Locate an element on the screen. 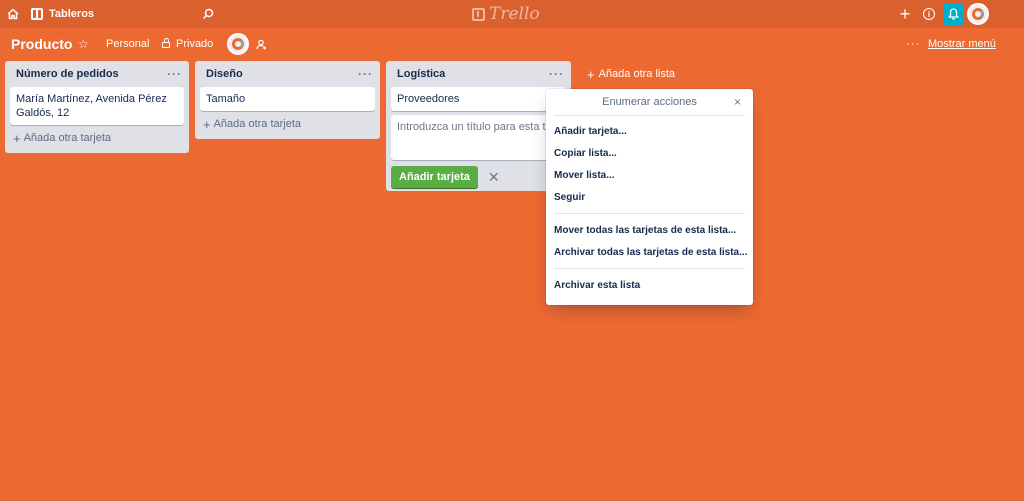 This screenshot has width=1024, height=501. card: Tamaño is located at coordinates (287, 99).